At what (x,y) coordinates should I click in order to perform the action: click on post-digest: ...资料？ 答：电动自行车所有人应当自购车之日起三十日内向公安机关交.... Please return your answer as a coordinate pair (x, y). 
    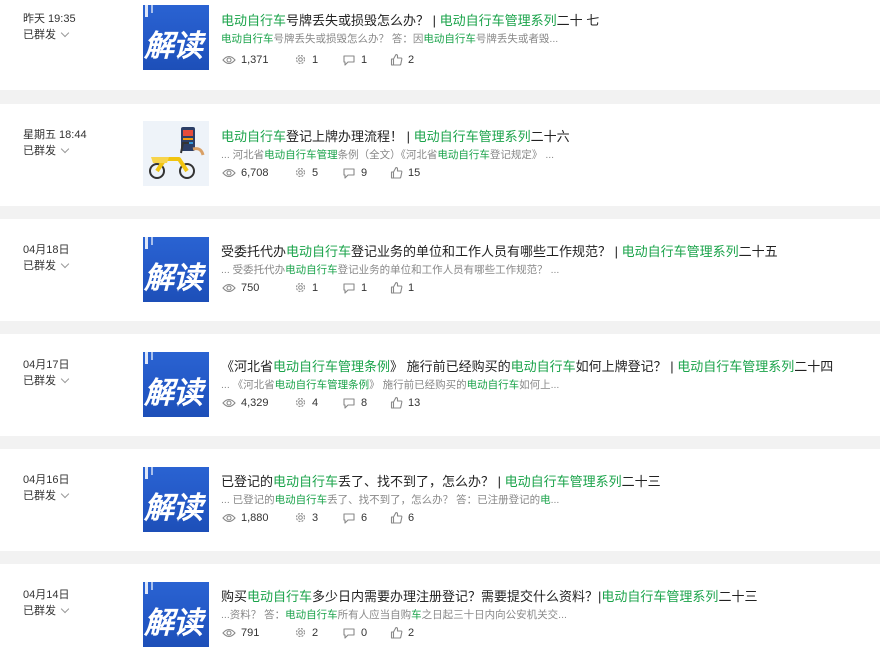
    Looking at the image, I should click on (521, 614).